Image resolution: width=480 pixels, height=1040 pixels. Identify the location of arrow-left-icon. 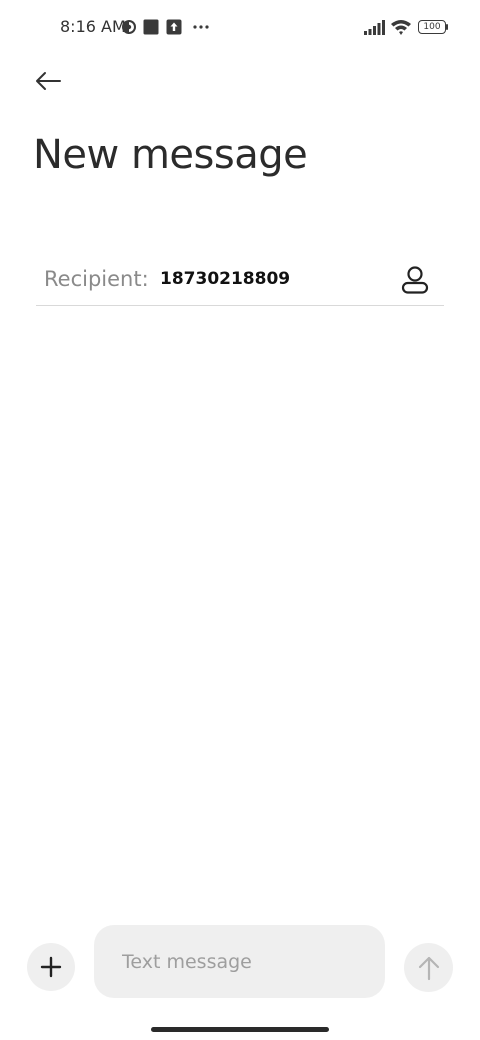
(48, 81).